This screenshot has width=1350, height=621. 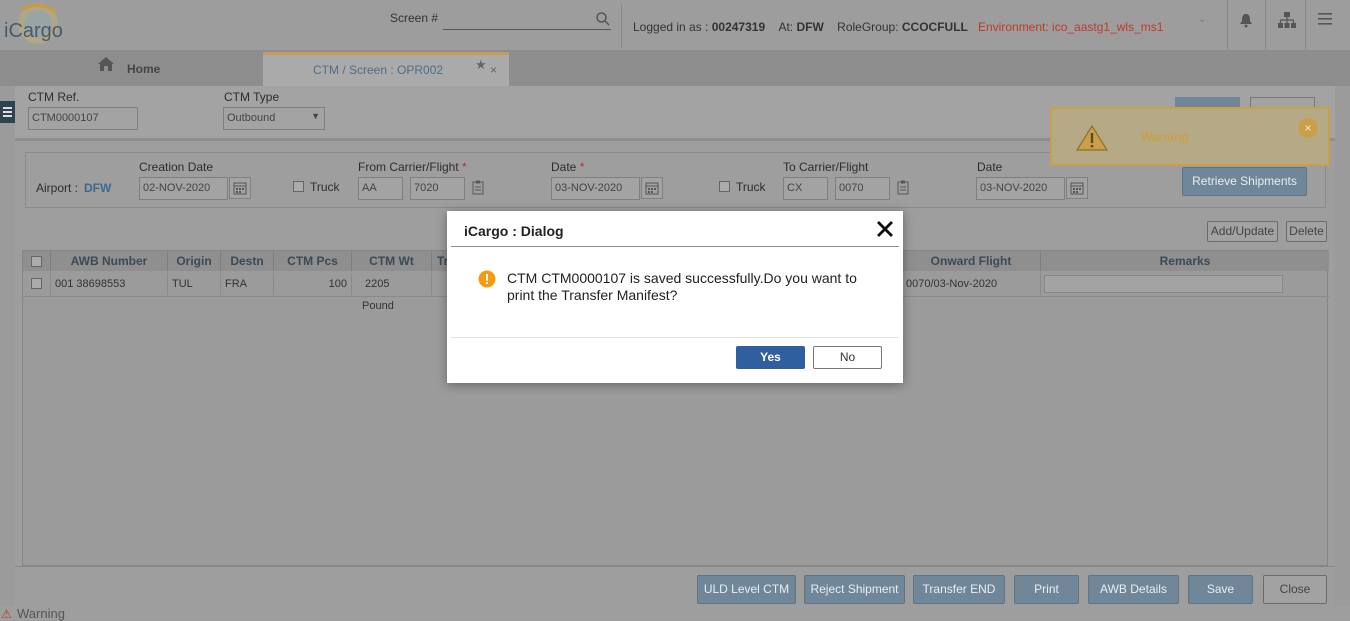 What do you see at coordinates (378, 306) in the screenshot?
I see `weight-unit: Pound` at bounding box center [378, 306].